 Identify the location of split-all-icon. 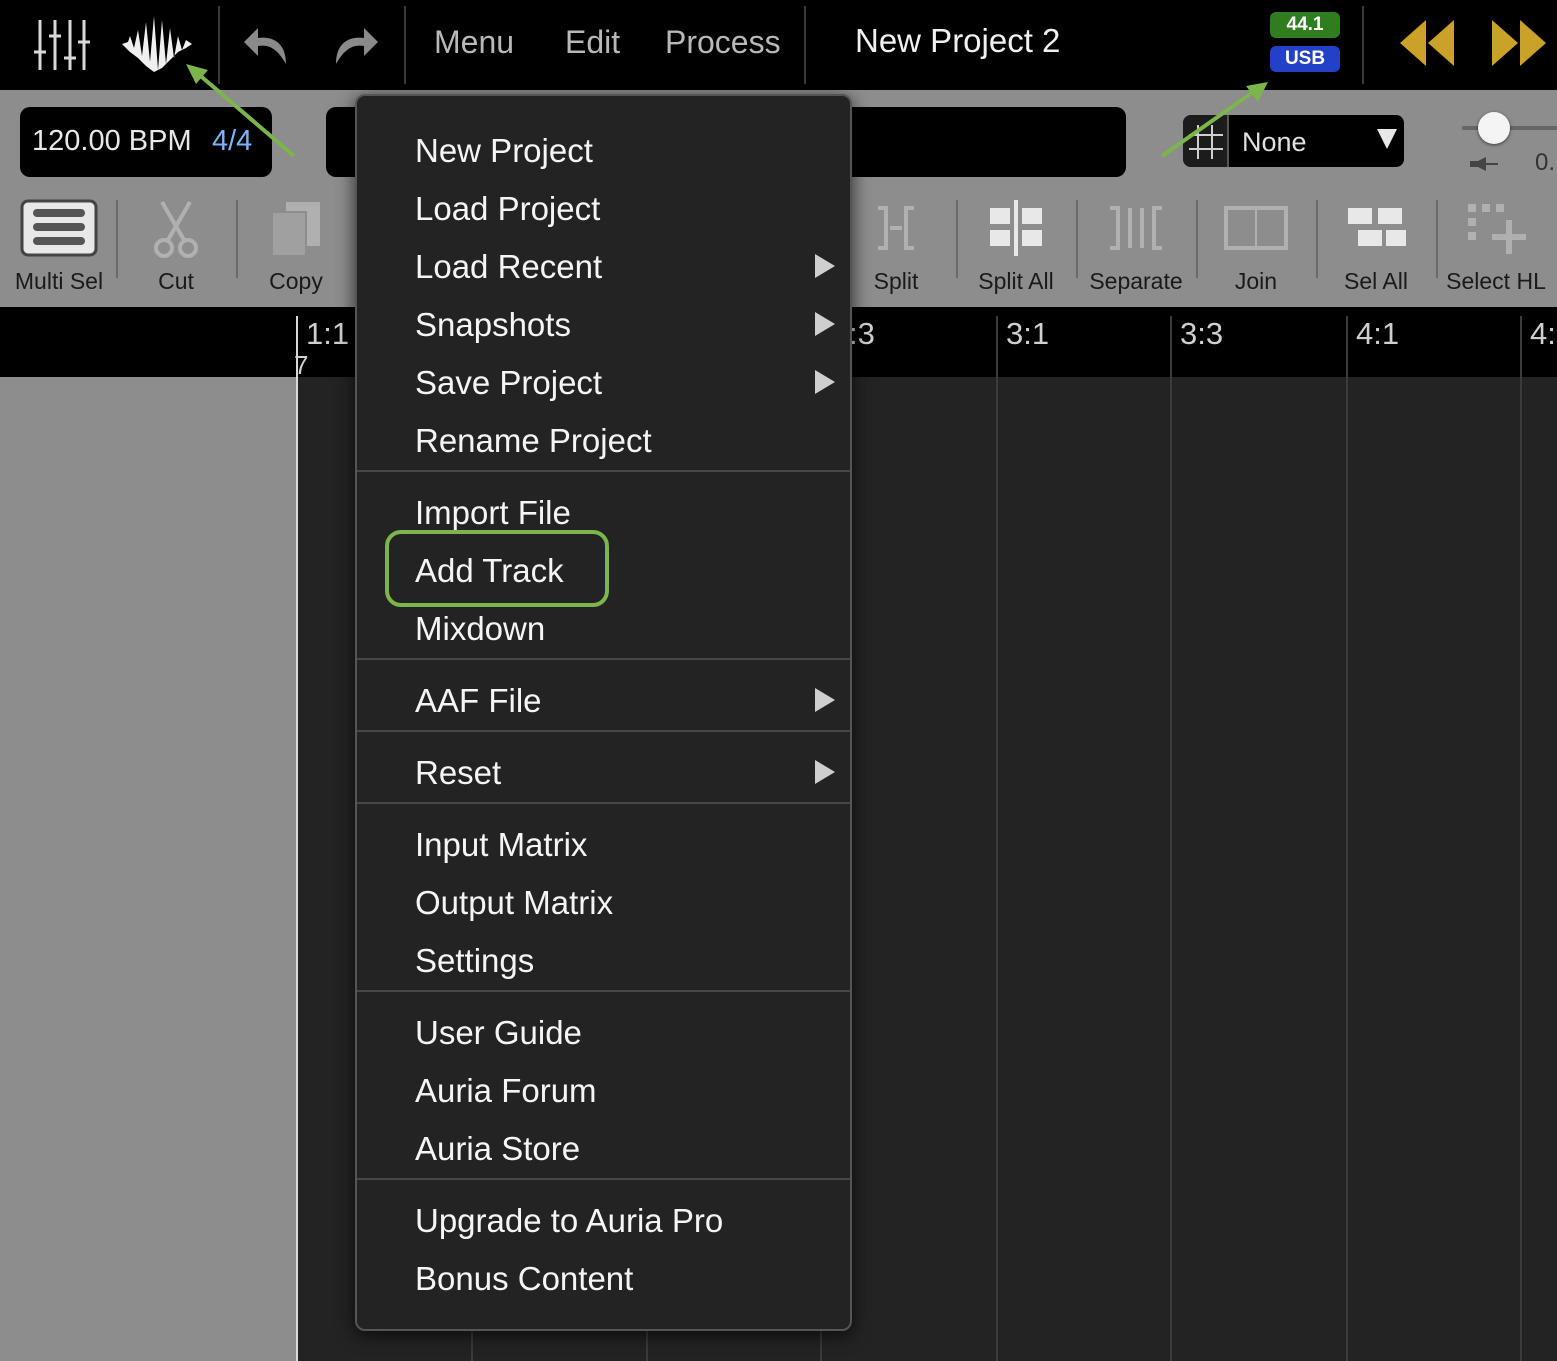
(1016, 228).